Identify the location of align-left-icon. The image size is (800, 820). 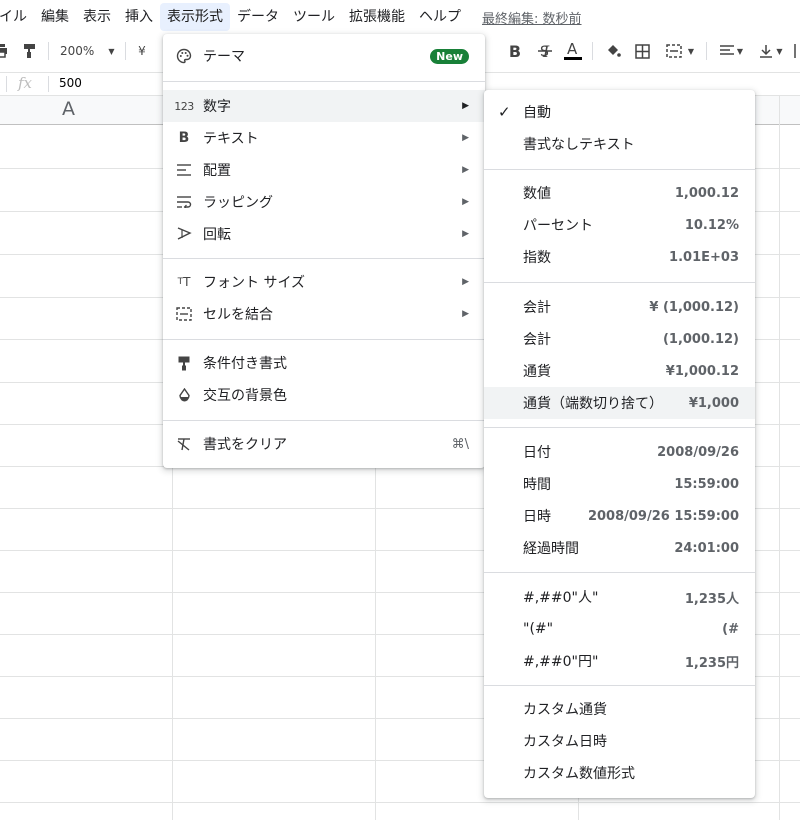
(184, 170).